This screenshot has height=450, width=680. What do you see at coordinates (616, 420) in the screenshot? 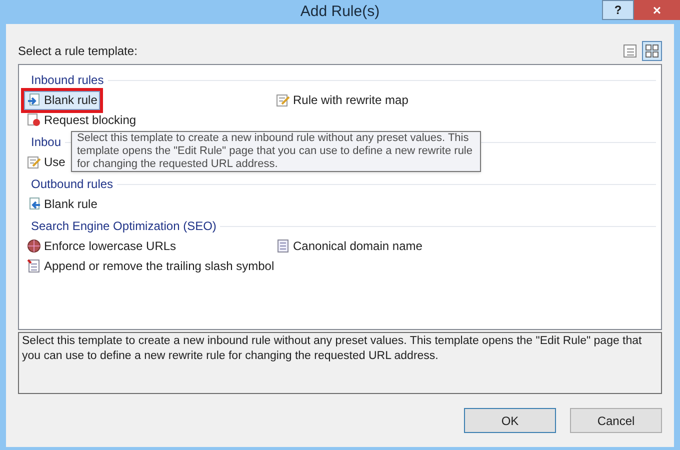
I see `cancel-button: Cancel` at bounding box center [616, 420].